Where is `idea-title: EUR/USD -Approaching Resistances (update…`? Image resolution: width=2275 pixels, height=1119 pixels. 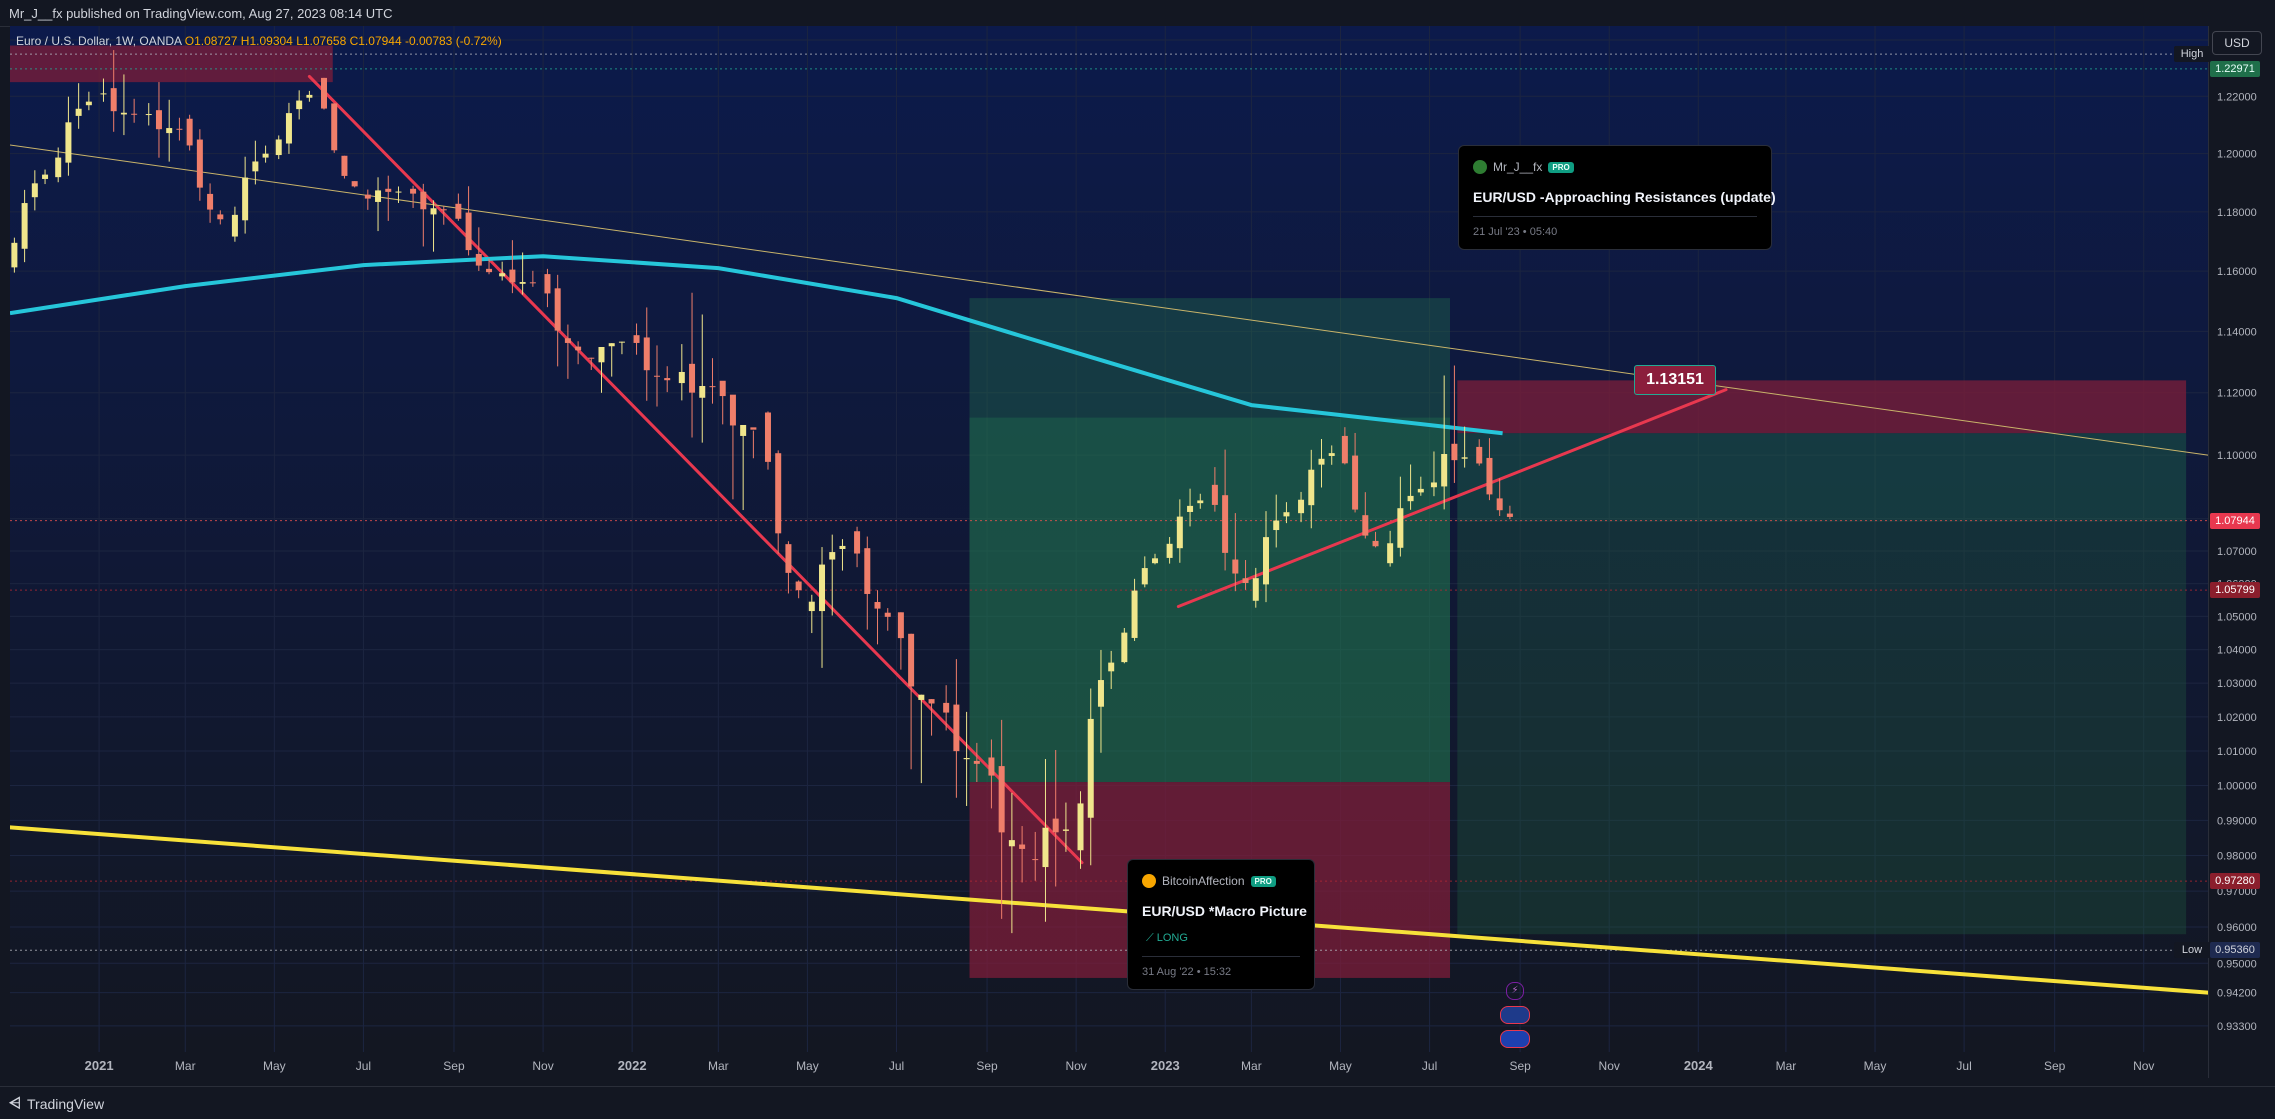 idea-title: EUR/USD -Approaching Resistances (update… is located at coordinates (1624, 197).